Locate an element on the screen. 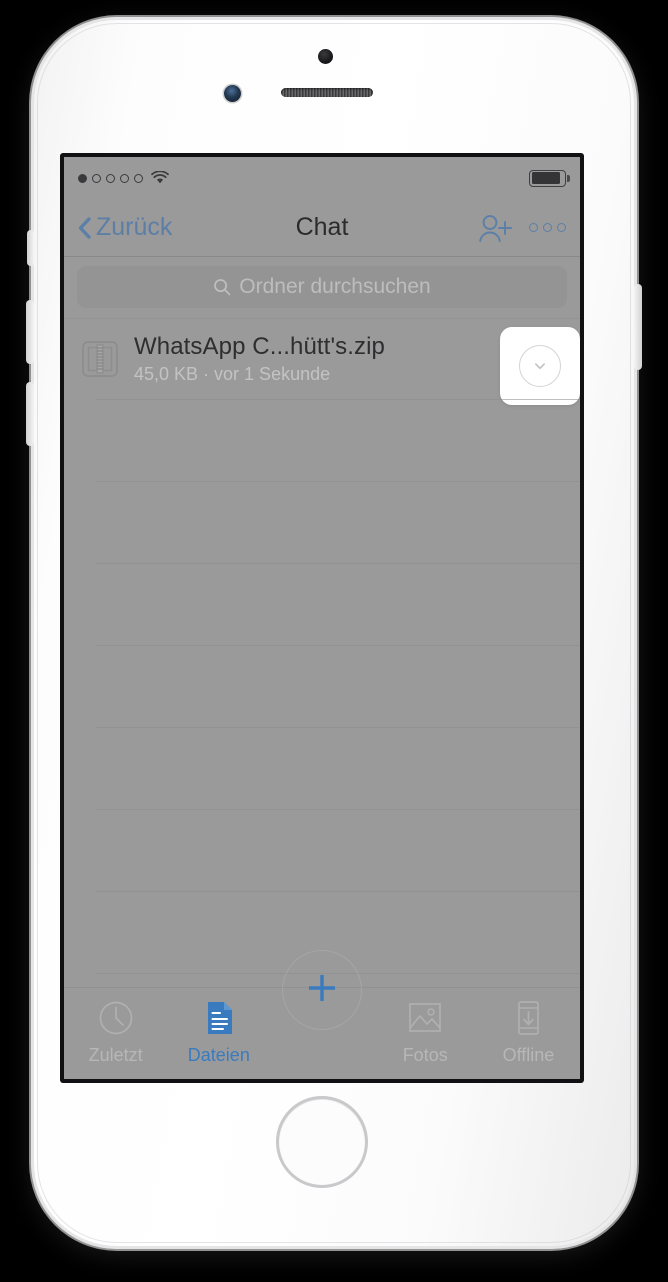 This screenshot has width=668, height=1282. tab-zuletzt: Zuletzt is located at coordinates (115, 1027).